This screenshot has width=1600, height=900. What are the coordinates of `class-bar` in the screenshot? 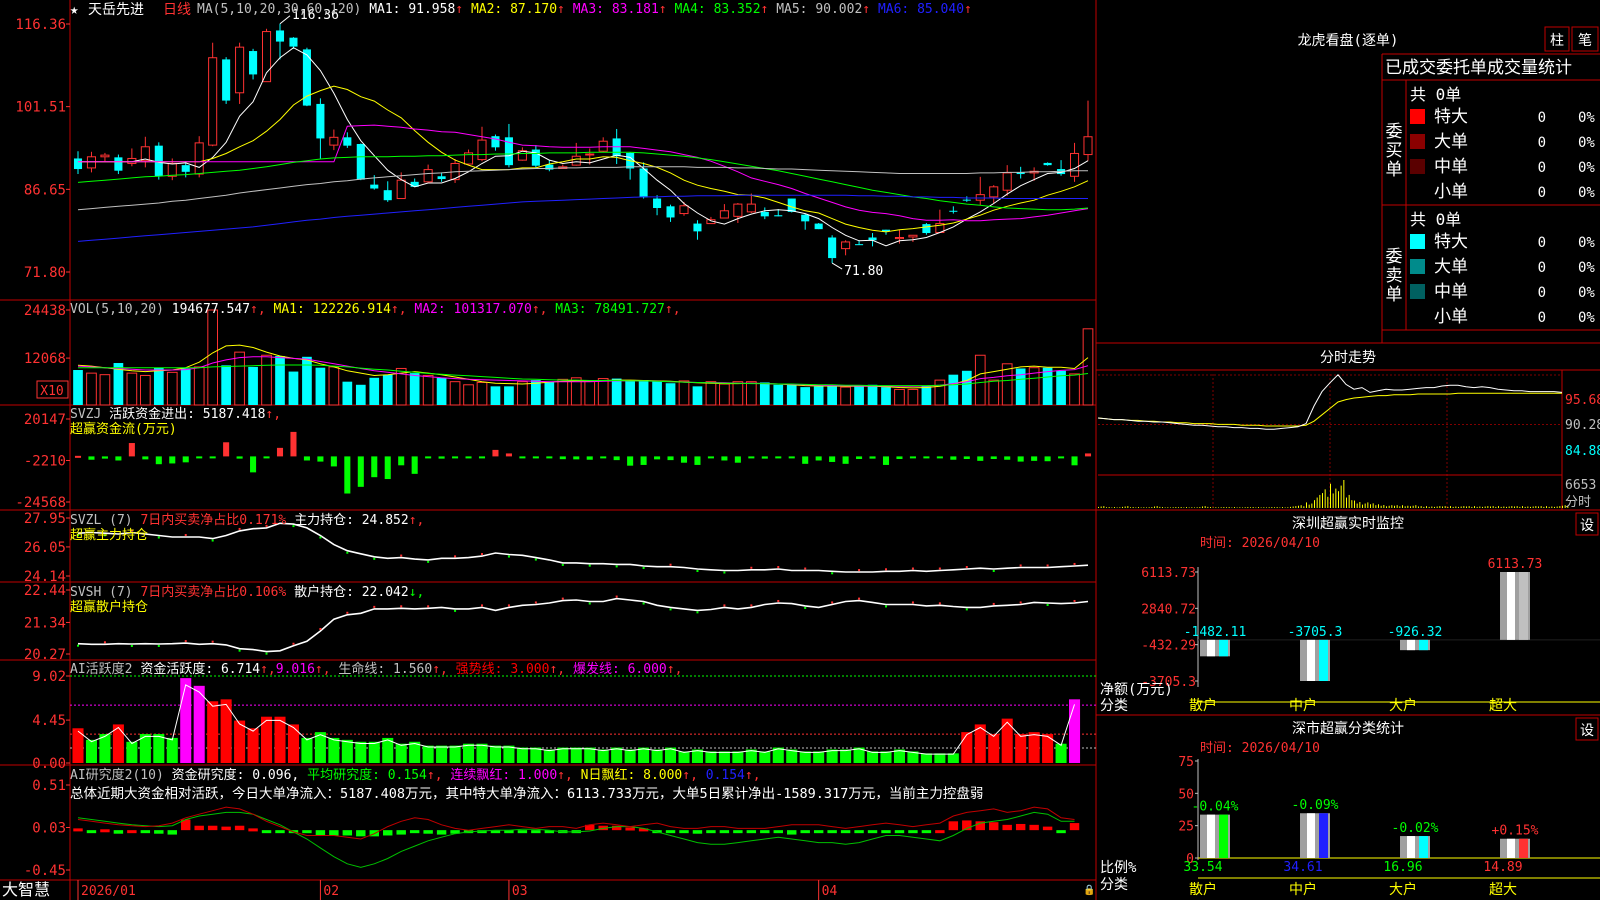 It's located at (1415, 847).